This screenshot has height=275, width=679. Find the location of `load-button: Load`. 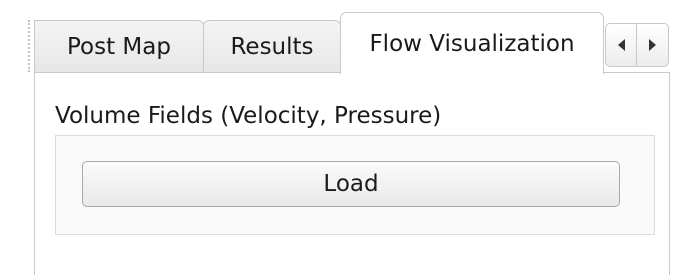

load-button: Load is located at coordinates (351, 184).